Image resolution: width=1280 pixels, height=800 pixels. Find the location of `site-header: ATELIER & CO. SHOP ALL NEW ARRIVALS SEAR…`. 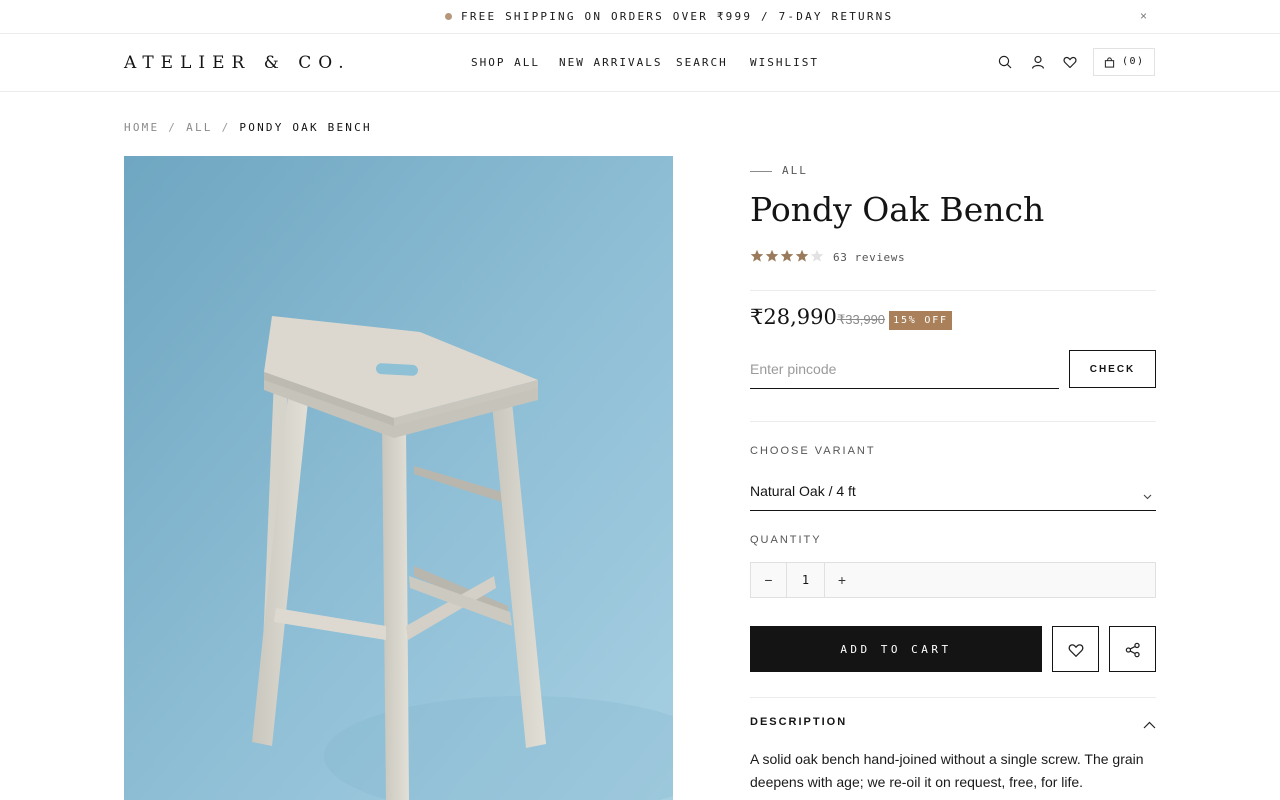

site-header: ATELIER & CO. SHOP ALL NEW ARRIVALS SEAR… is located at coordinates (640, 63).